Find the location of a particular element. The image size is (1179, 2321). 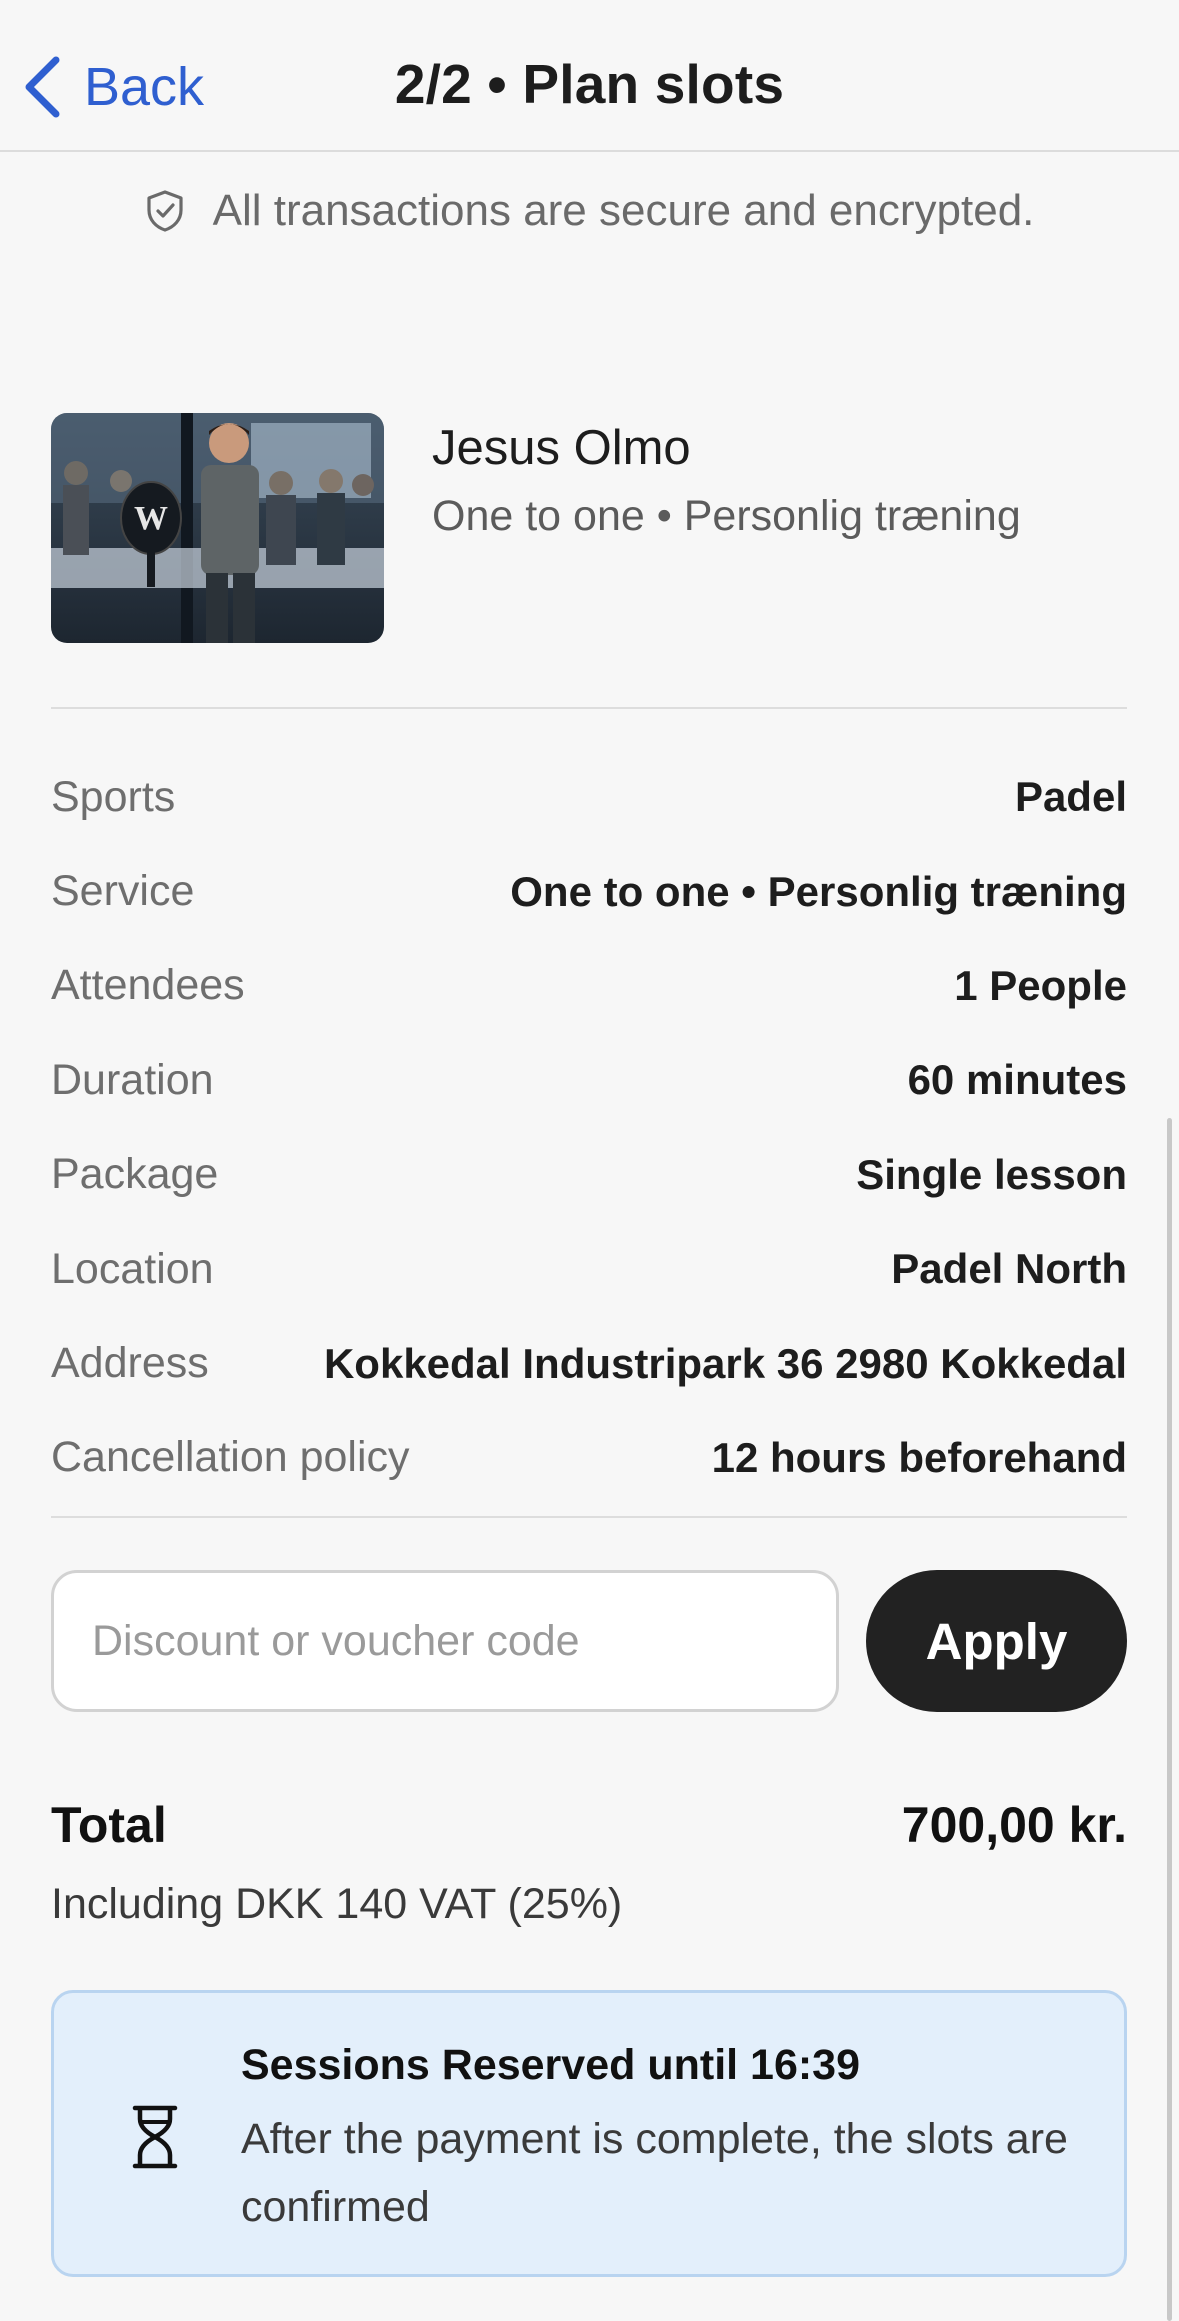

detail-label: Address is located at coordinates (130, 1363).